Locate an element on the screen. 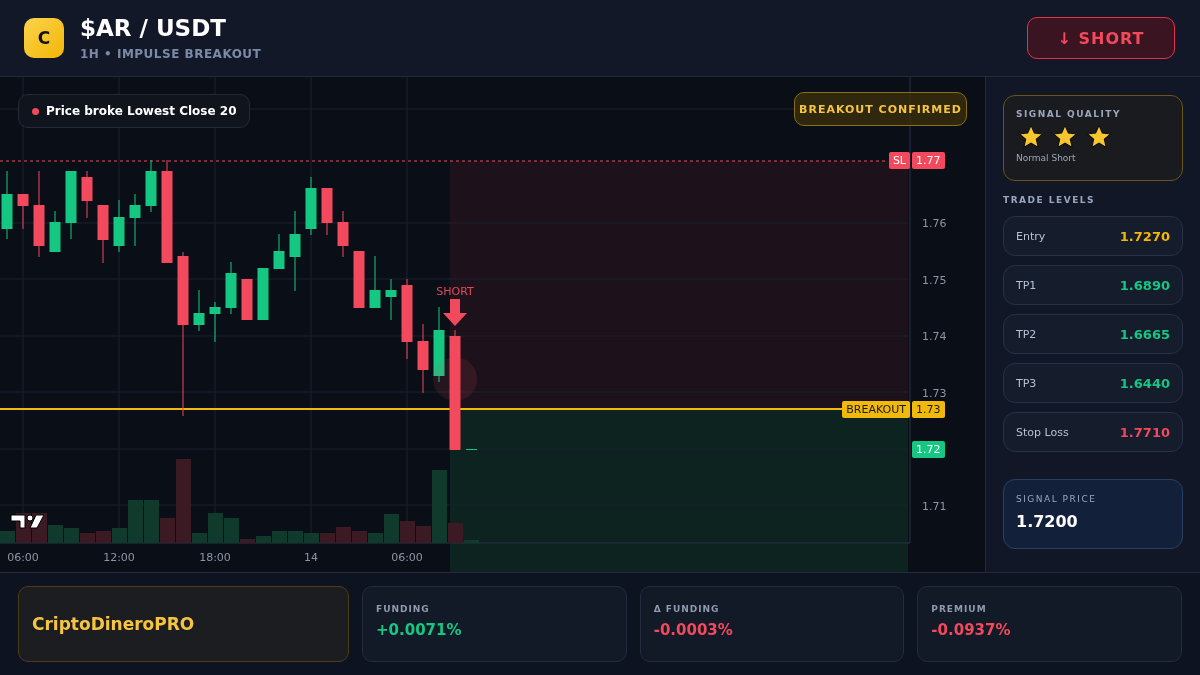 The image size is (1200, 675). metric-label: Δ FUNDING is located at coordinates (687, 609).